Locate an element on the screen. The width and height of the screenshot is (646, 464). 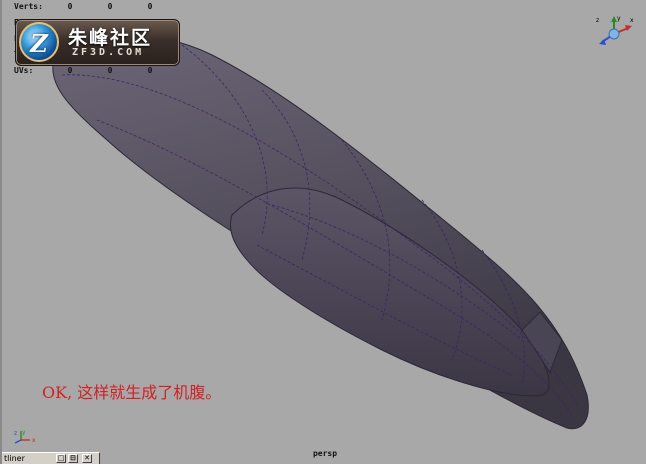
hud-row-verts: Verts: 0 0 0 is located at coordinates (92, 6).